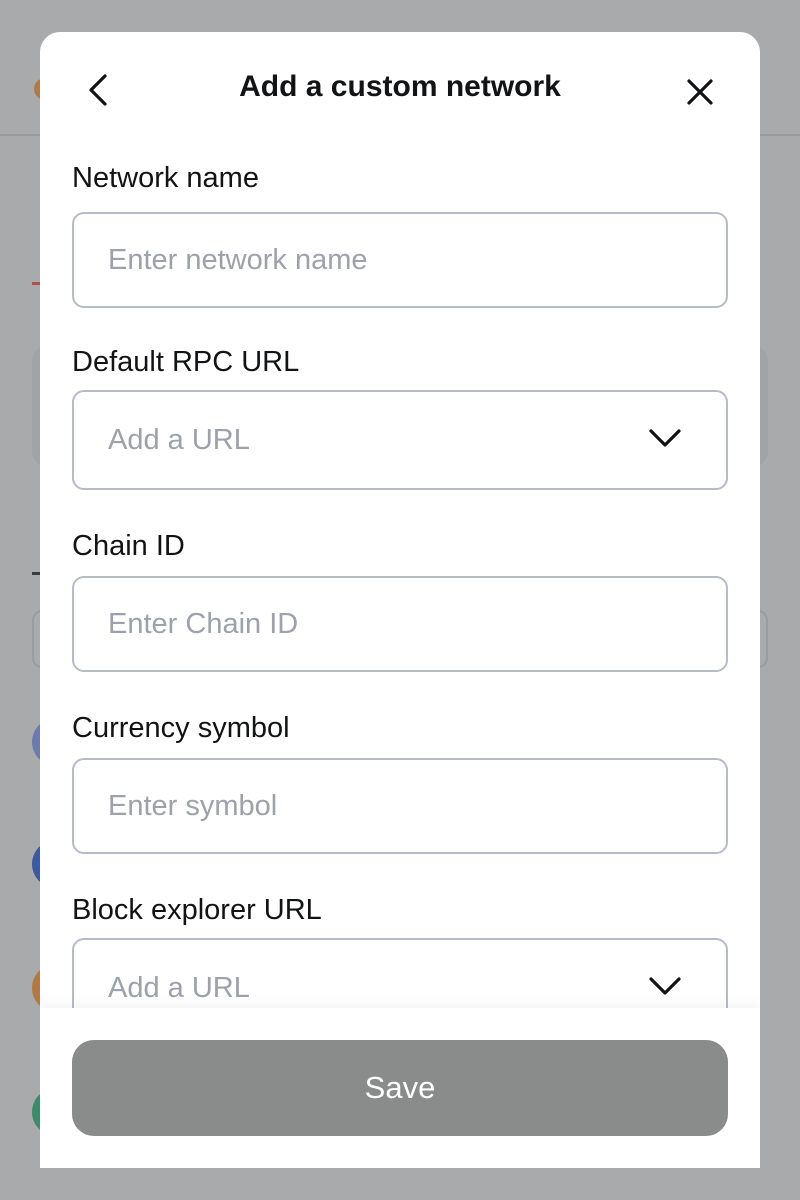  What do you see at coordinates (165, 178) in the screenshot?
I see `network-name-label: Network name` at bounding box center [165, 178].